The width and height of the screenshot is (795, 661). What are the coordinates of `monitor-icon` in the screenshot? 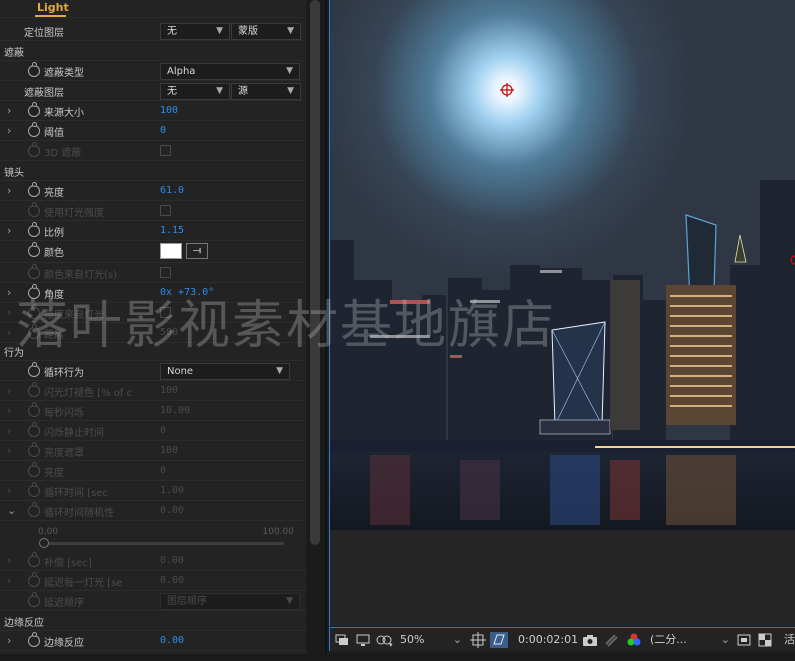 It's located at (363, 640).